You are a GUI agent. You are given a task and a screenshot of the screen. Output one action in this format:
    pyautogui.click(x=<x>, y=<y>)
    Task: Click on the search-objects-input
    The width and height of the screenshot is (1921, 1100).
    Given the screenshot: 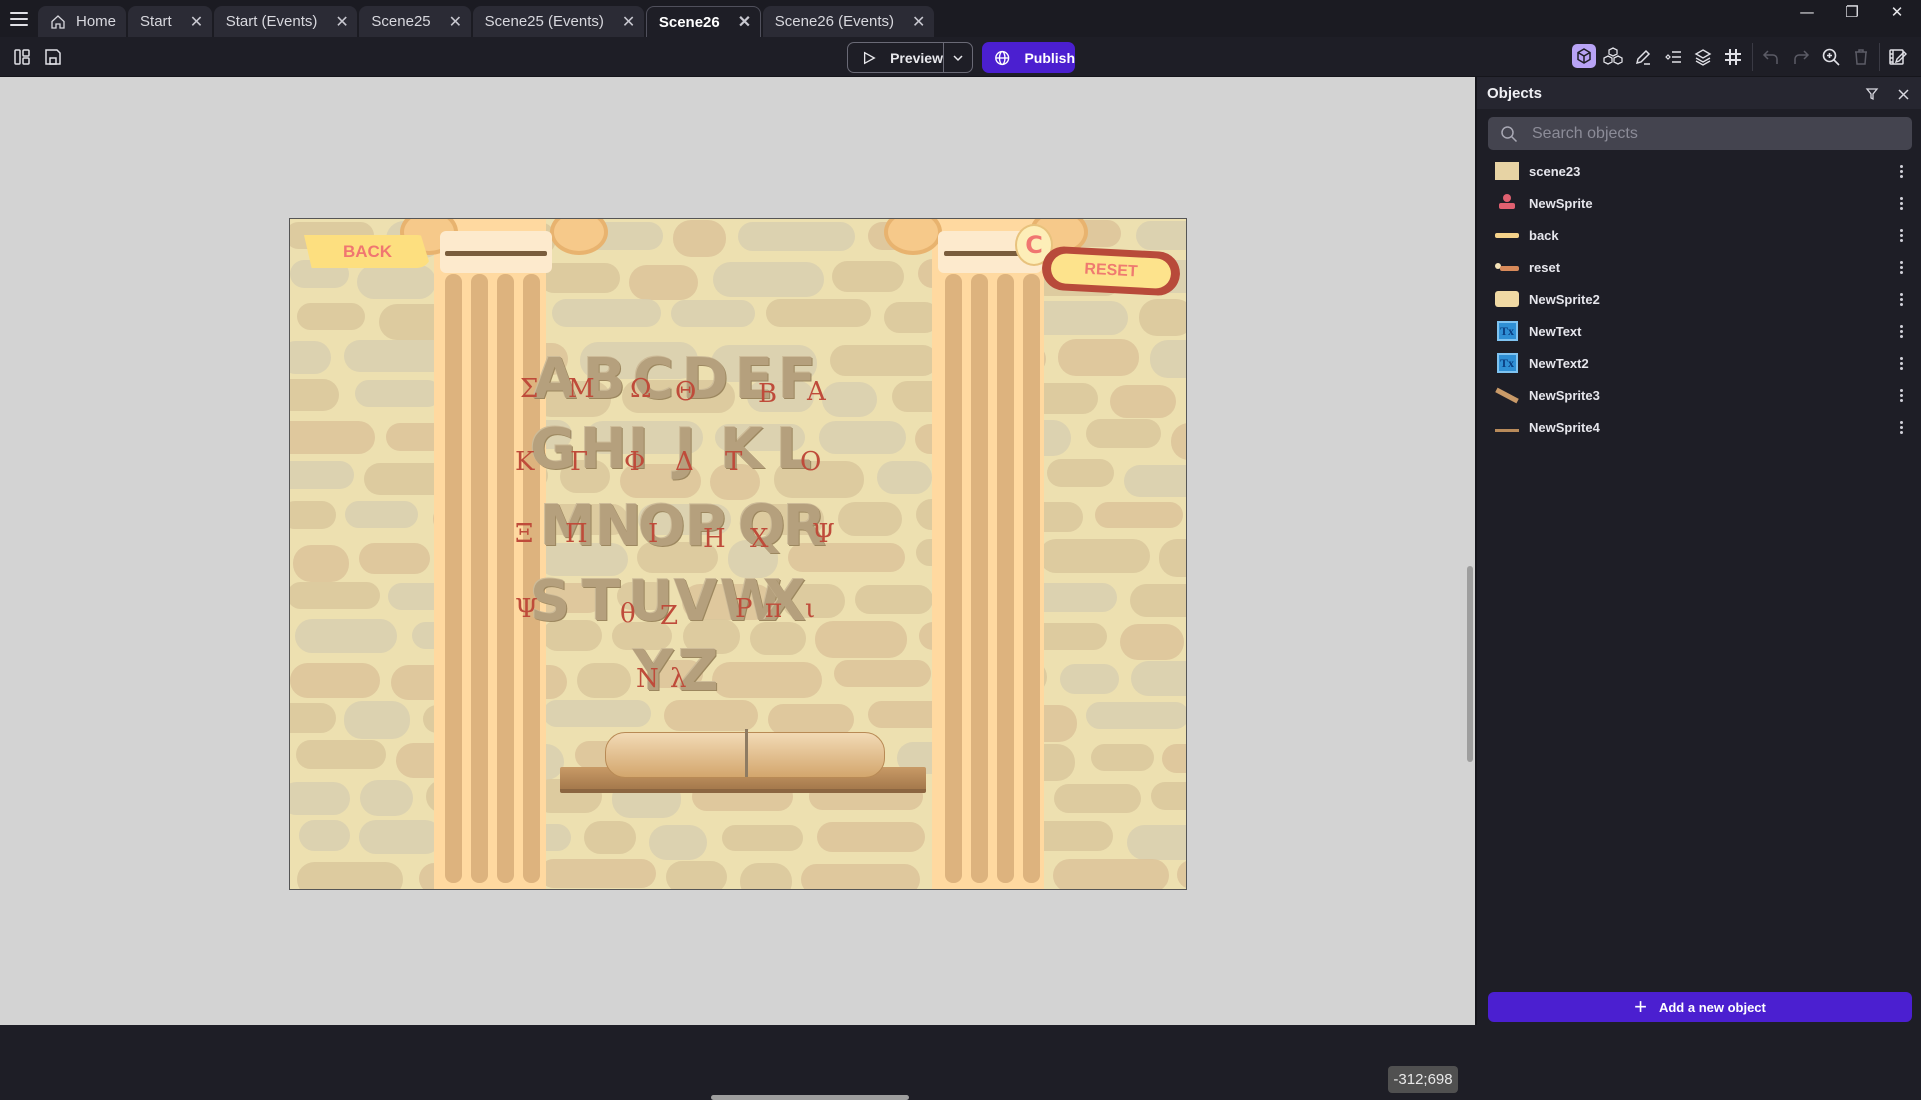 What is the action you would take?
    pyautogui.click(x=1712, y=133)
    